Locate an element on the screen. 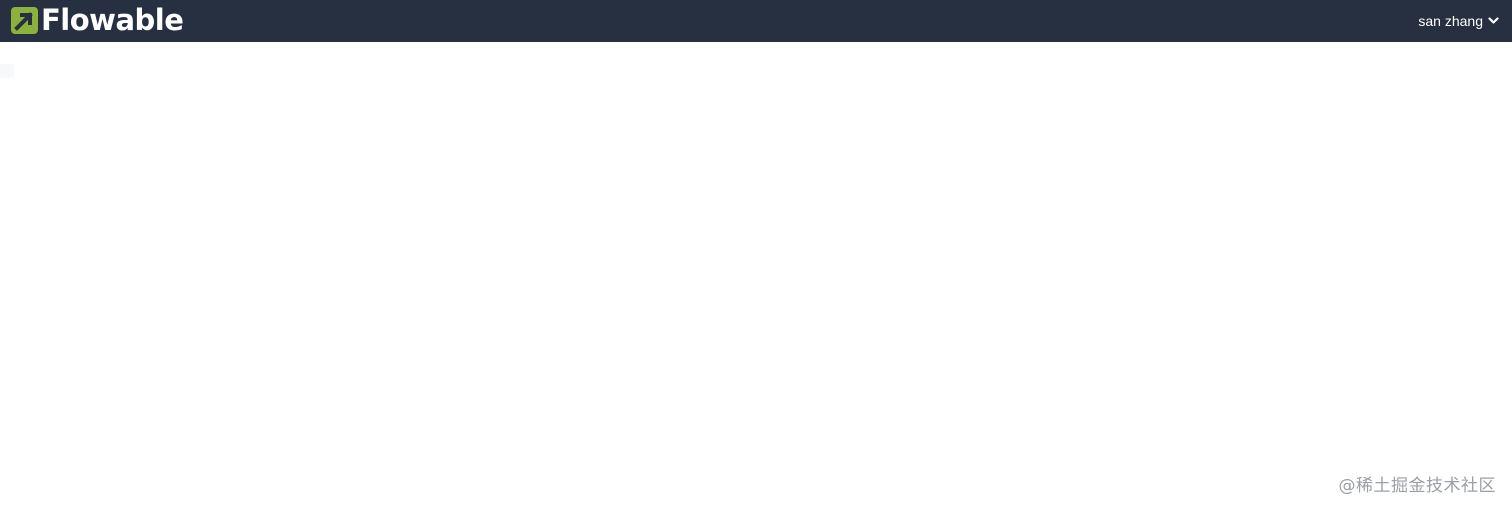 The height and width of the screenshot is (513, 1512). flowable-logo-icon is located at coordinates (24, 20).